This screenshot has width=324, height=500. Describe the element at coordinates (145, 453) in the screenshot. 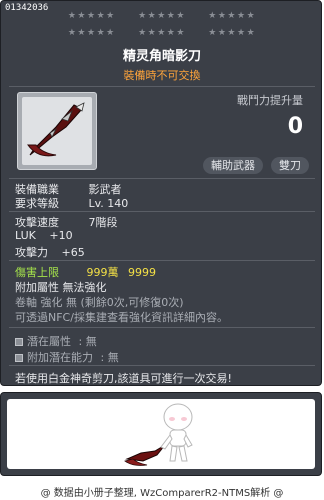

I see `weapon-sprite` at that location.